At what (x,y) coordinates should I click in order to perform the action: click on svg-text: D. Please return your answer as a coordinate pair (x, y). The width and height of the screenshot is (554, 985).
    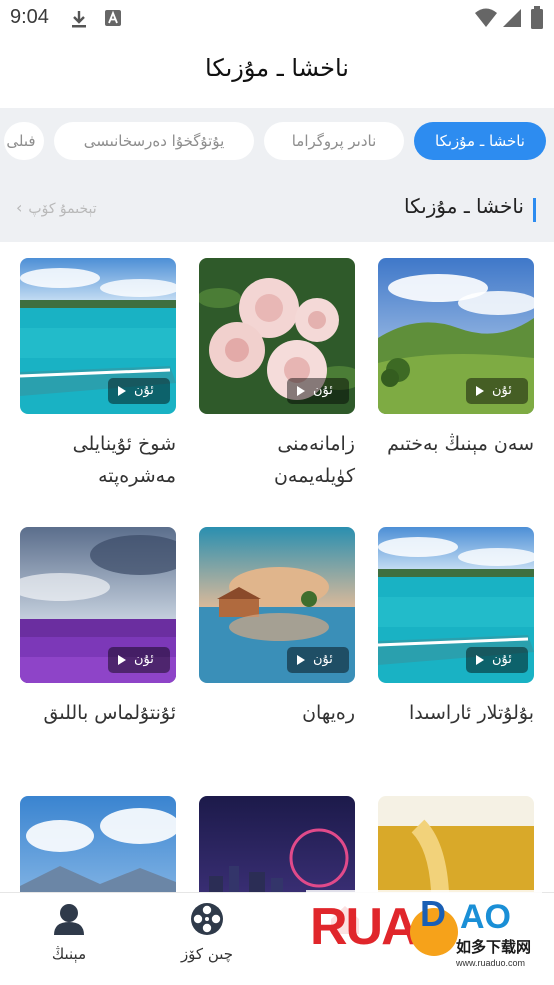
    Looking at the image, I should click on (433, 913).